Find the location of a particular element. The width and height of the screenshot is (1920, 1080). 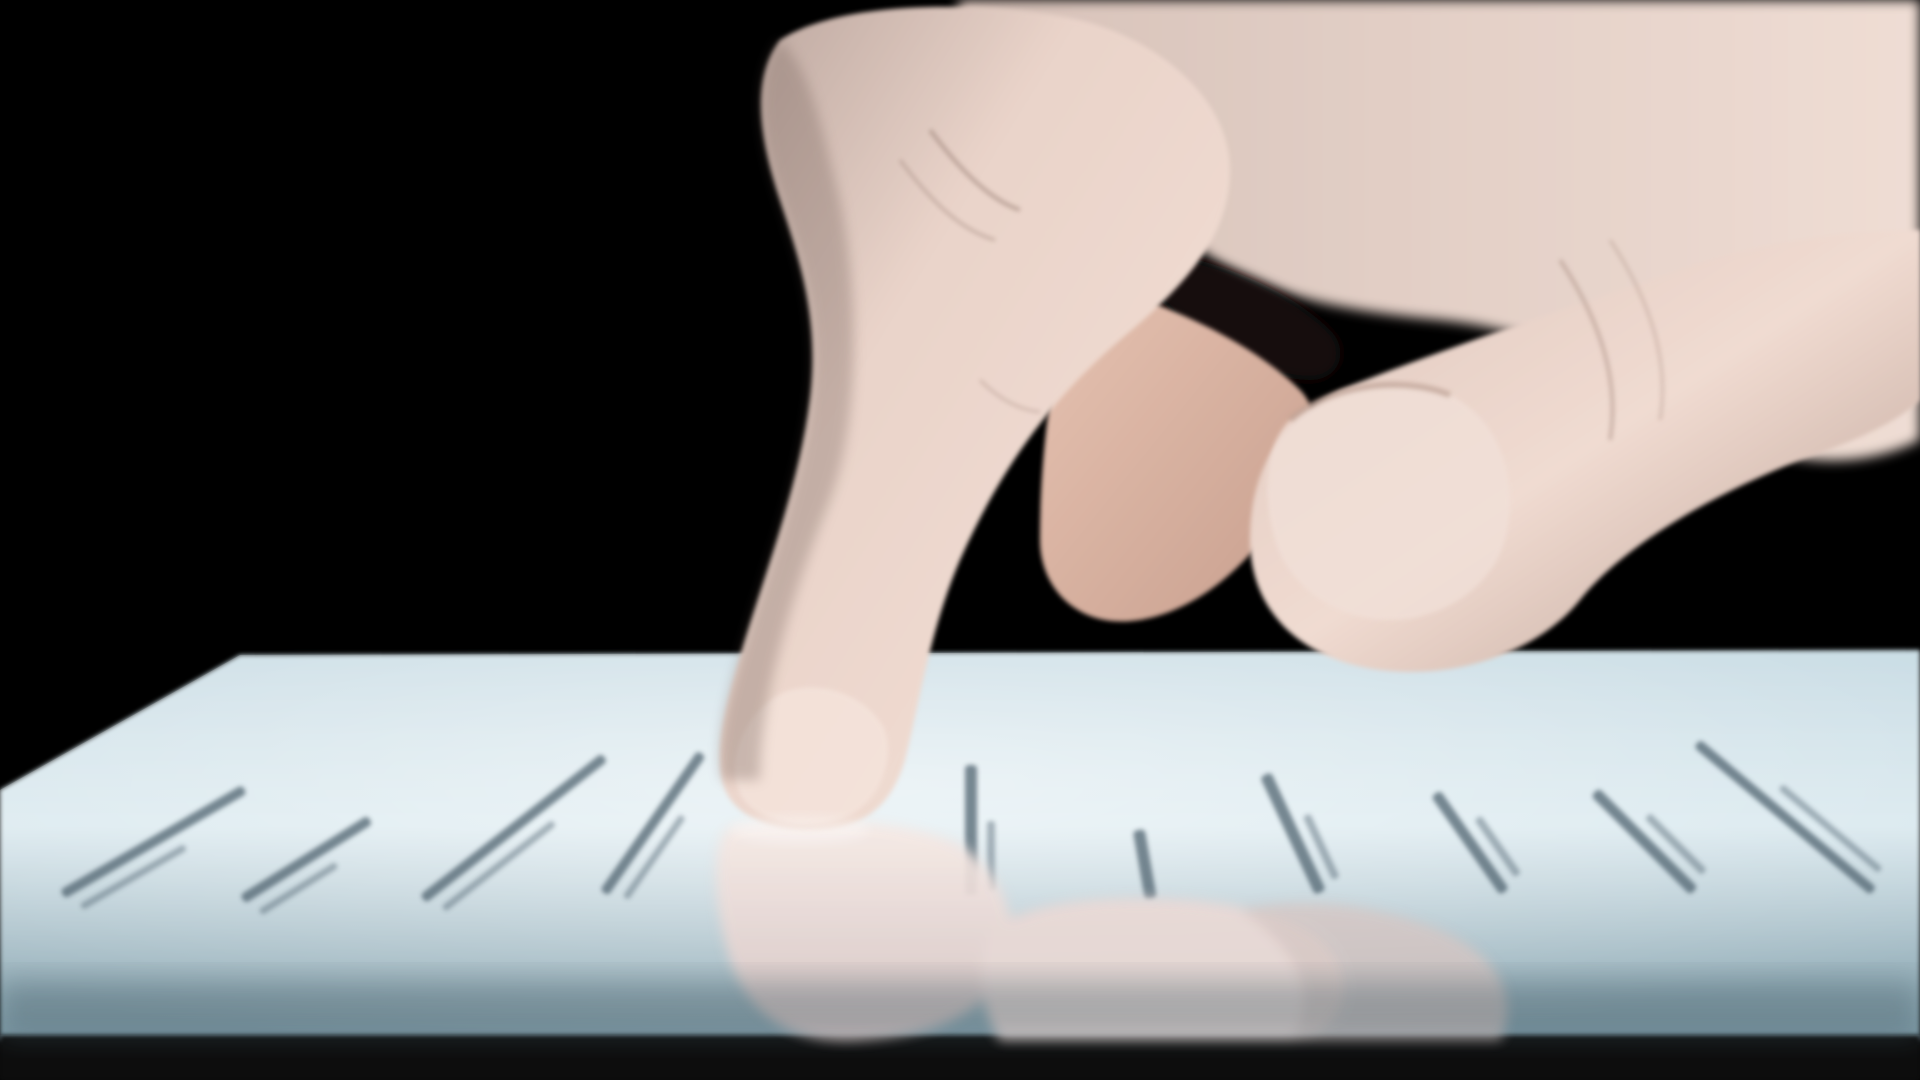

screen-vignette is located at coordinates (960, 1010).